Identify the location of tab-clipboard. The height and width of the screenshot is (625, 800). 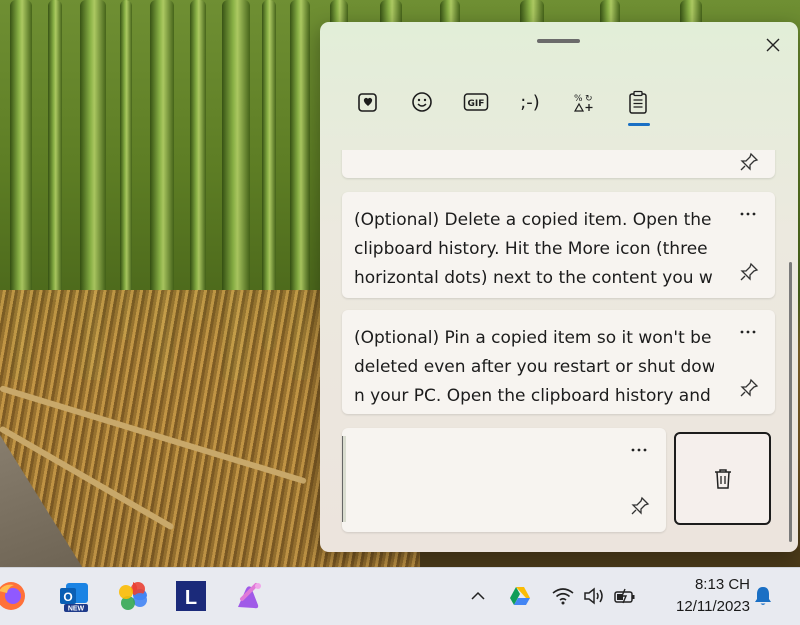
(638, 102).